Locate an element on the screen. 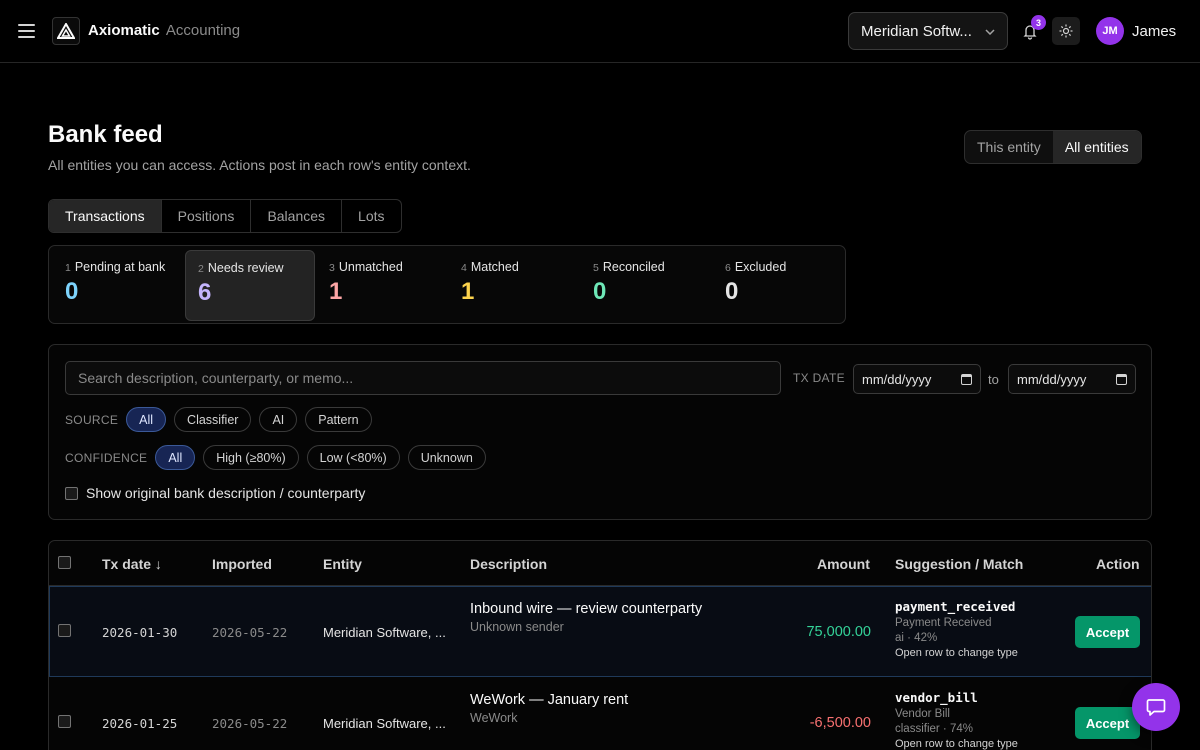  row-description-text: WeWork — January rent is located at coordinates (549, 700).